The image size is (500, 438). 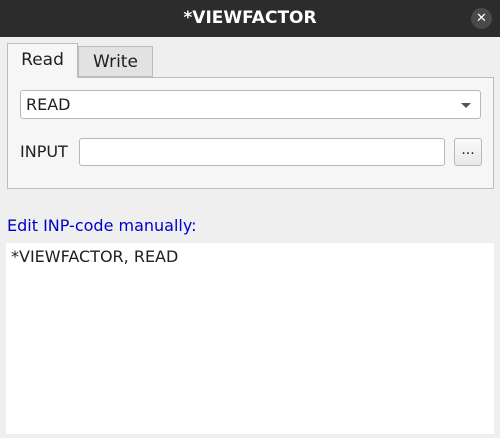 What do you see at coordinates (102, 225) in the screenshot?
I see `edit-inp-code-label: Edit INP-code manually:` at bounding box center [102, 225].